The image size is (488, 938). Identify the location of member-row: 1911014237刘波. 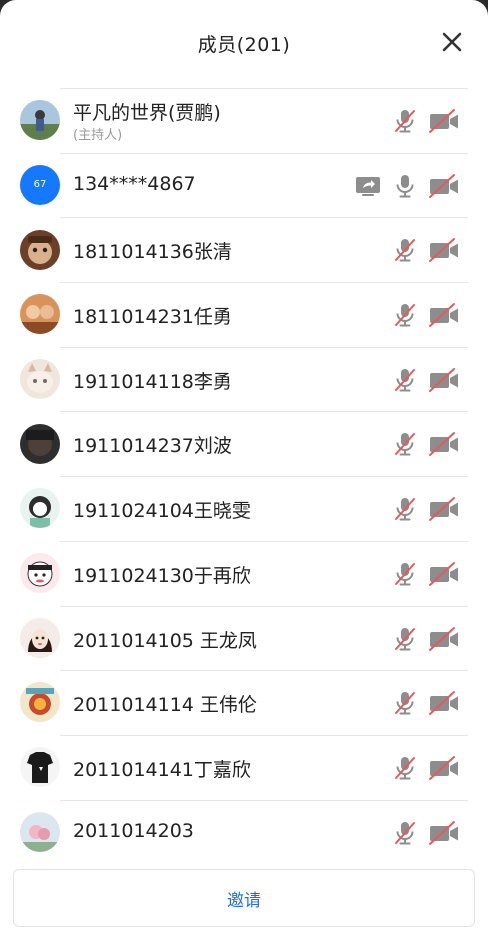
(244, 443).